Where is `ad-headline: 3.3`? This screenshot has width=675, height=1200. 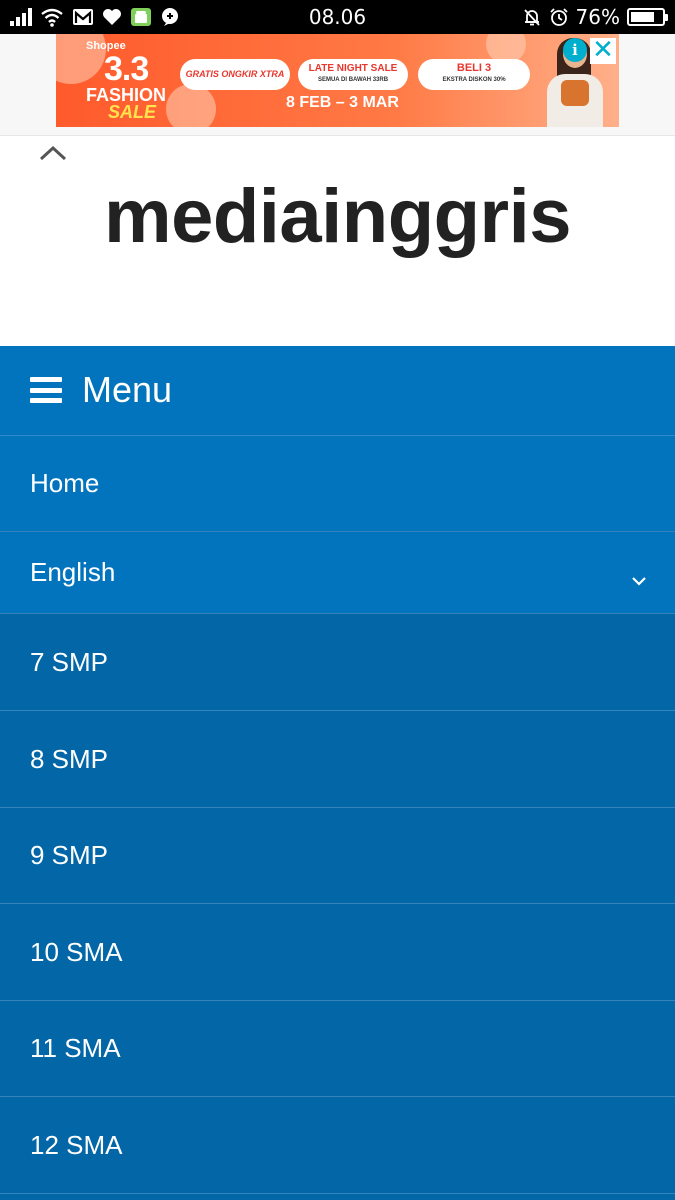
ad-headline: 3.3 is located at coordinates (126, 69).